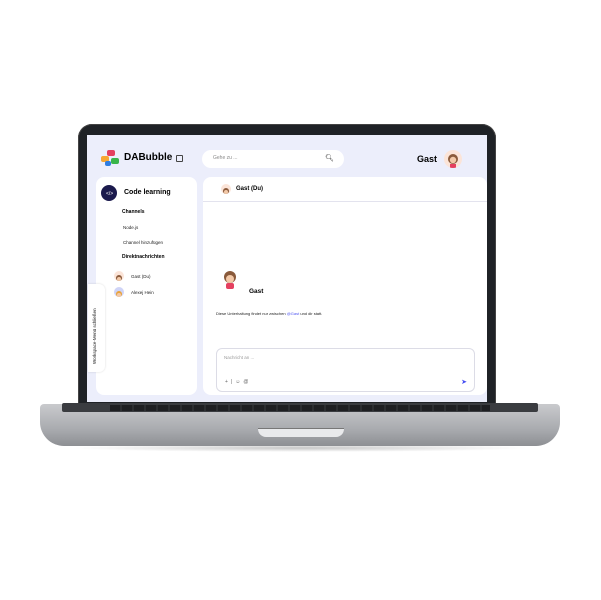 This screenshot has width=601, height=600. I want to click on mention-icon: @, so click(247, 382).